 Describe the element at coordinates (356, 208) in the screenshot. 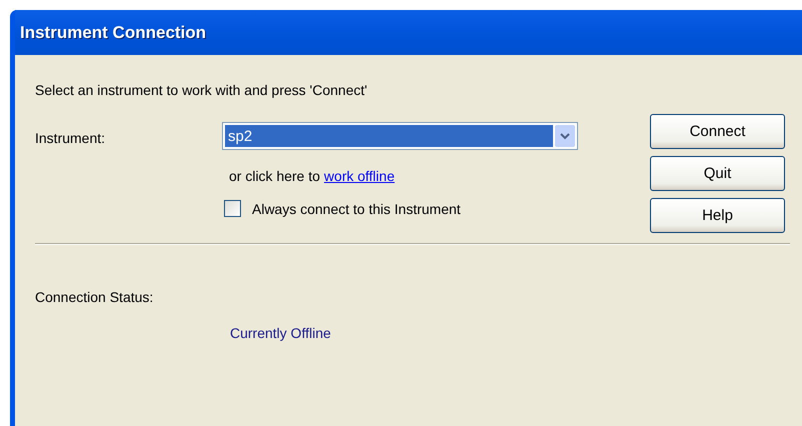

I see `always-connect-label: Always connect to this Instrument` at that location.